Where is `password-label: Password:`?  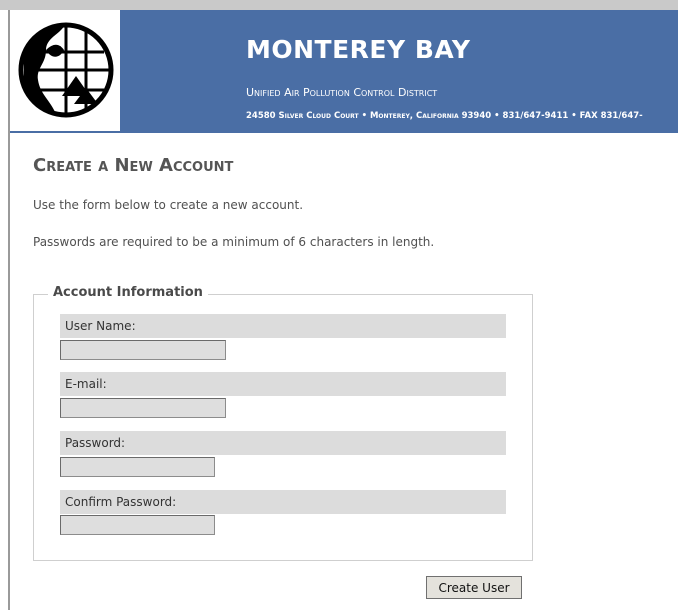
password-label: Password: is located at coordinates (283, 443).